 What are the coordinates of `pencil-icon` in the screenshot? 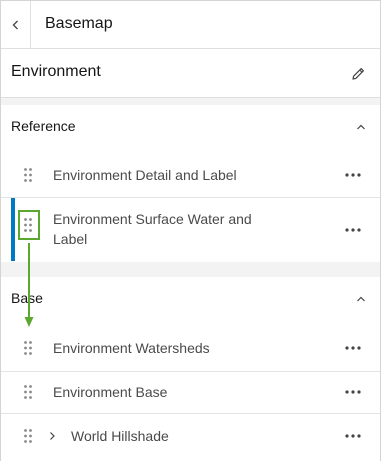 It's located at (358, 74).